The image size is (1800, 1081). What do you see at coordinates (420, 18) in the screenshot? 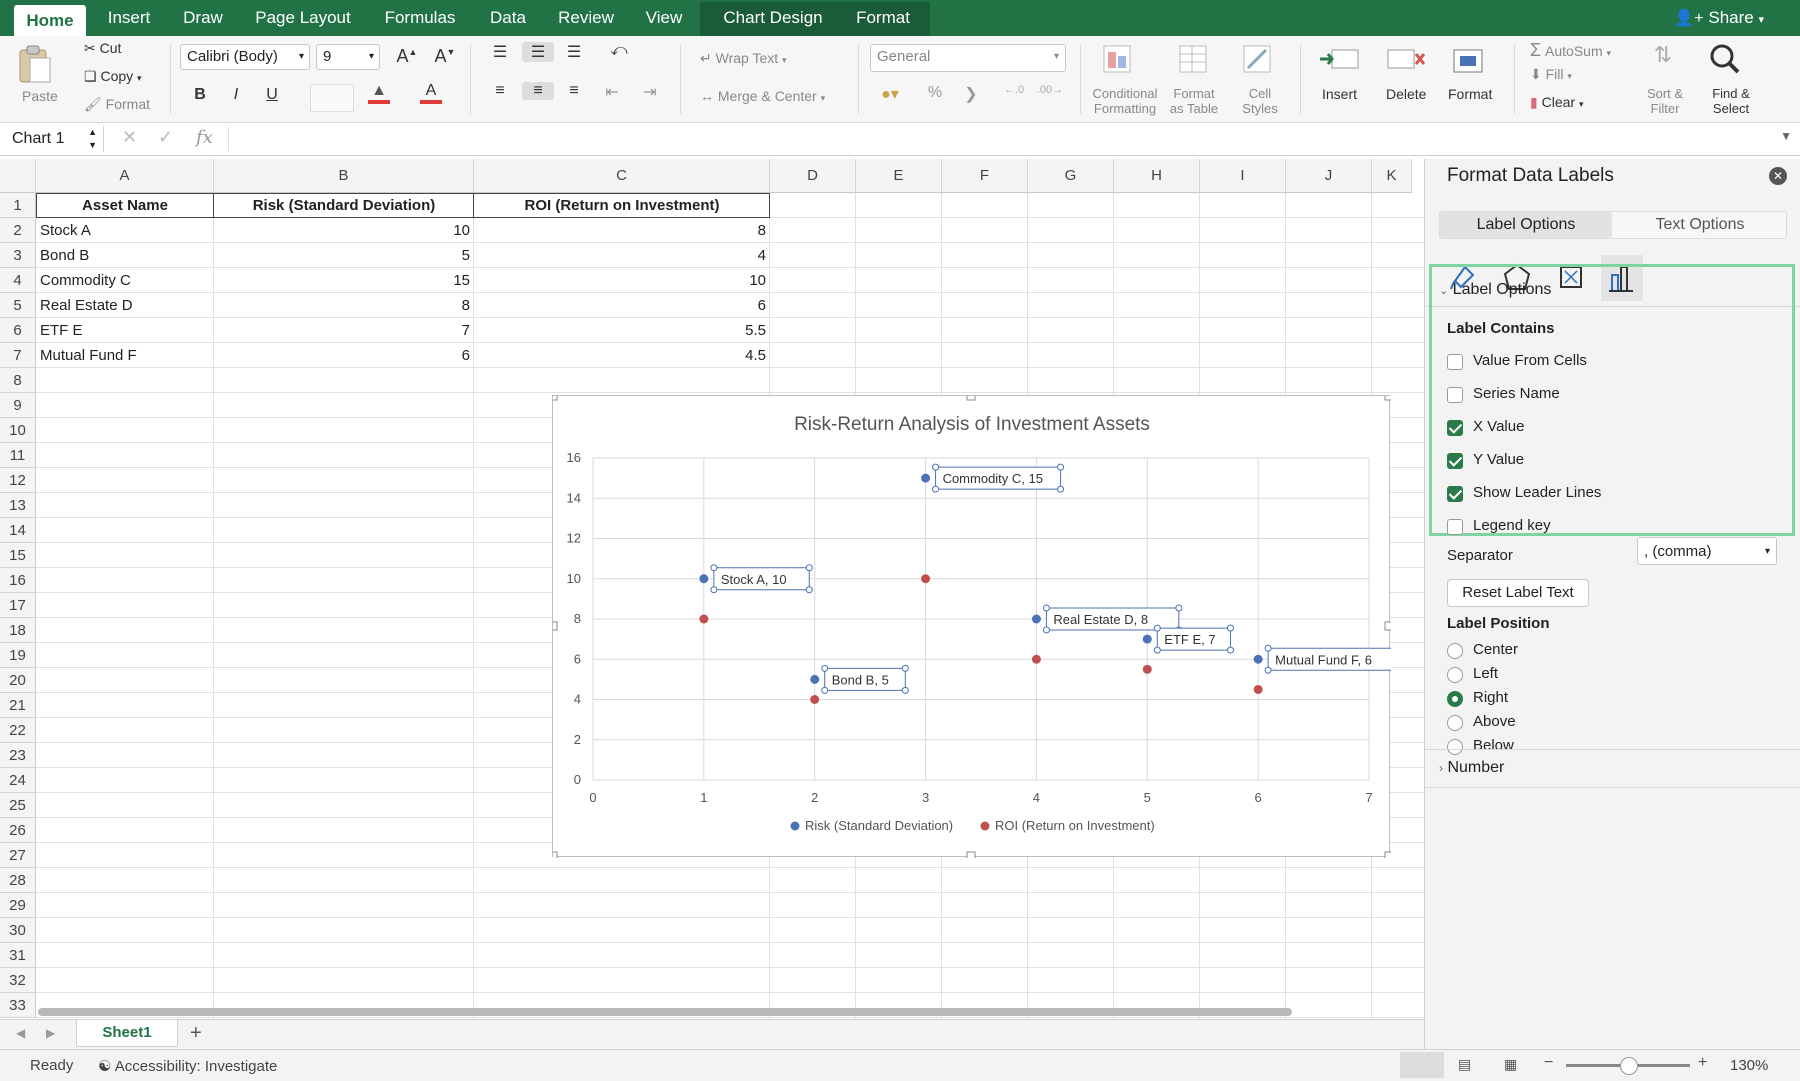
I see `tab-formulas: Formulas` at bounding box center [420, 18].